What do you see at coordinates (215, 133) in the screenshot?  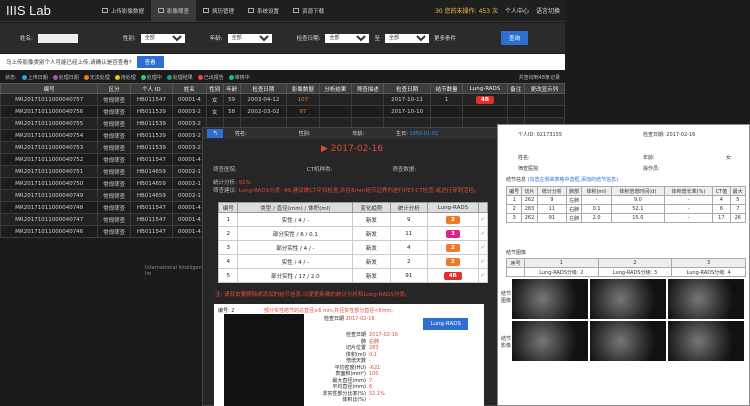 I see `back-button: ↰` at bounding box center [215, 133].